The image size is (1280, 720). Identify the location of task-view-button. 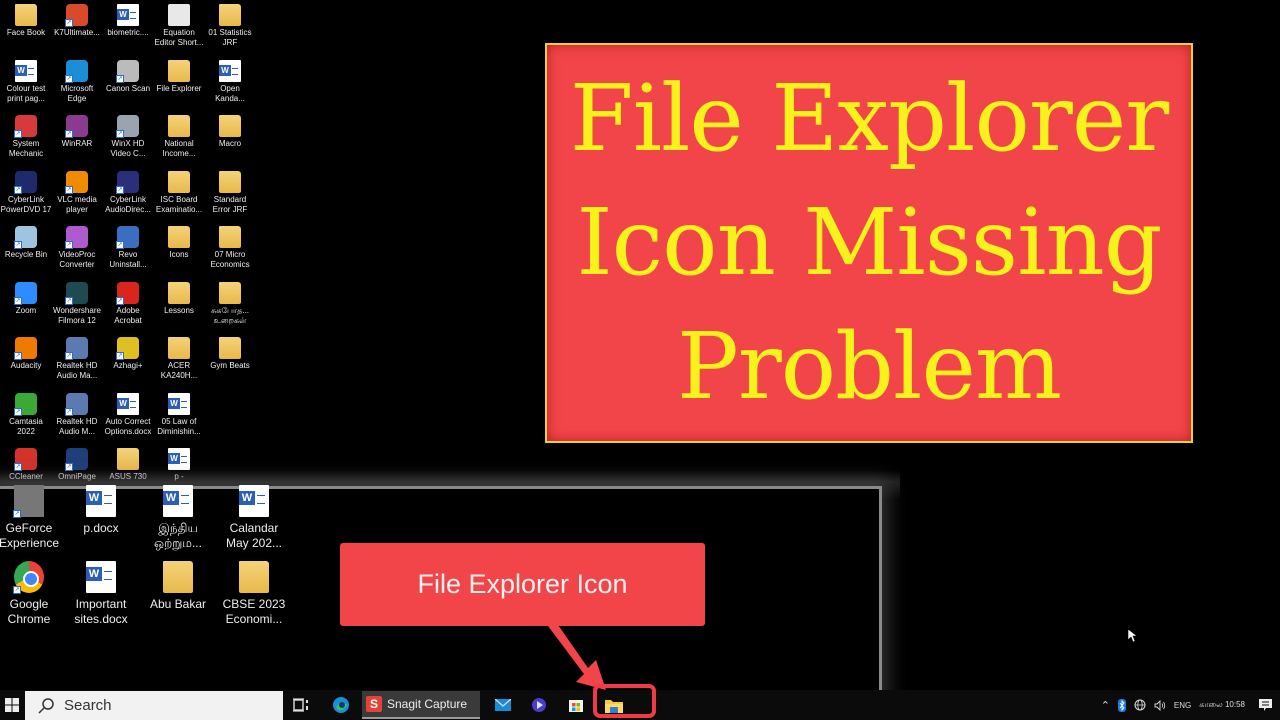
(301, 705).